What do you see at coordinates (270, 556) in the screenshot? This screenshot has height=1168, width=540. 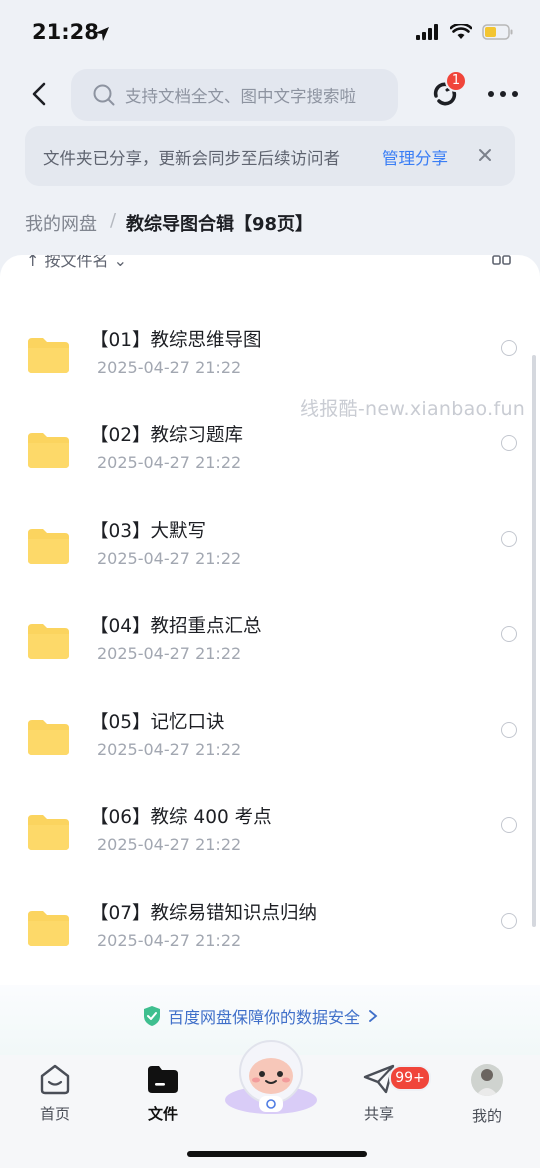 I see `list-item: 【03】大默写 2025-04-27 21:22` at bounding box center [270, 556].